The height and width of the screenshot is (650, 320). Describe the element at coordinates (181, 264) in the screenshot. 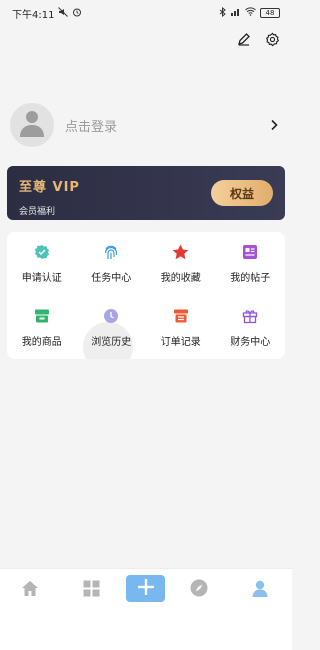

I see `menu-item-my-favorites: 我的收藏` at that location.